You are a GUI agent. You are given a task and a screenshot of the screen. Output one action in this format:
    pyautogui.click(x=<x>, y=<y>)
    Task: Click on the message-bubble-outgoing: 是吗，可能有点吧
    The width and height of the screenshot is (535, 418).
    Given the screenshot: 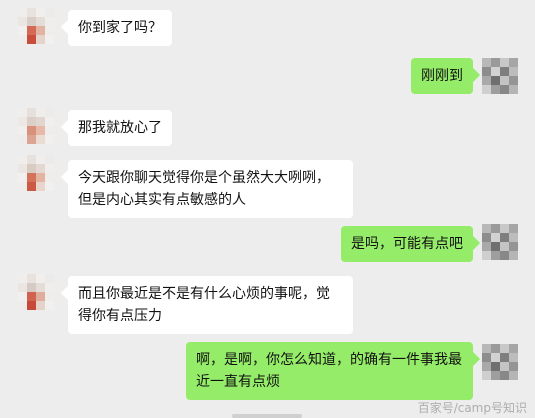 What is the action you would take?
    pyautogui.click(x=407, y=244)
    